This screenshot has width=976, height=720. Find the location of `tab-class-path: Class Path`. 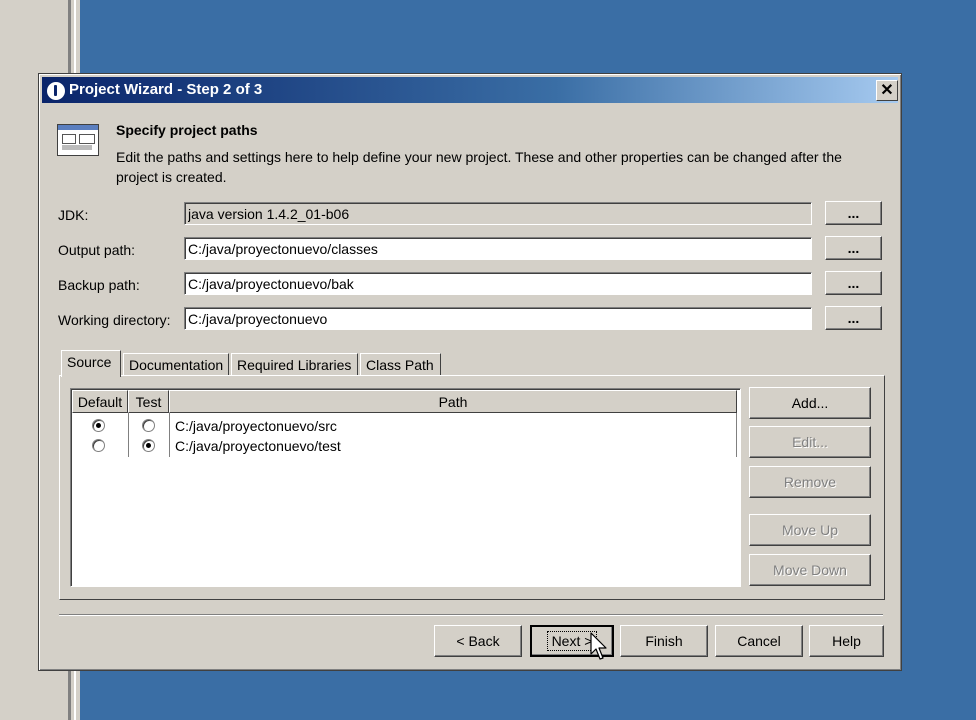

tab-class-path: Class Path is located at coordinates (400, 364).